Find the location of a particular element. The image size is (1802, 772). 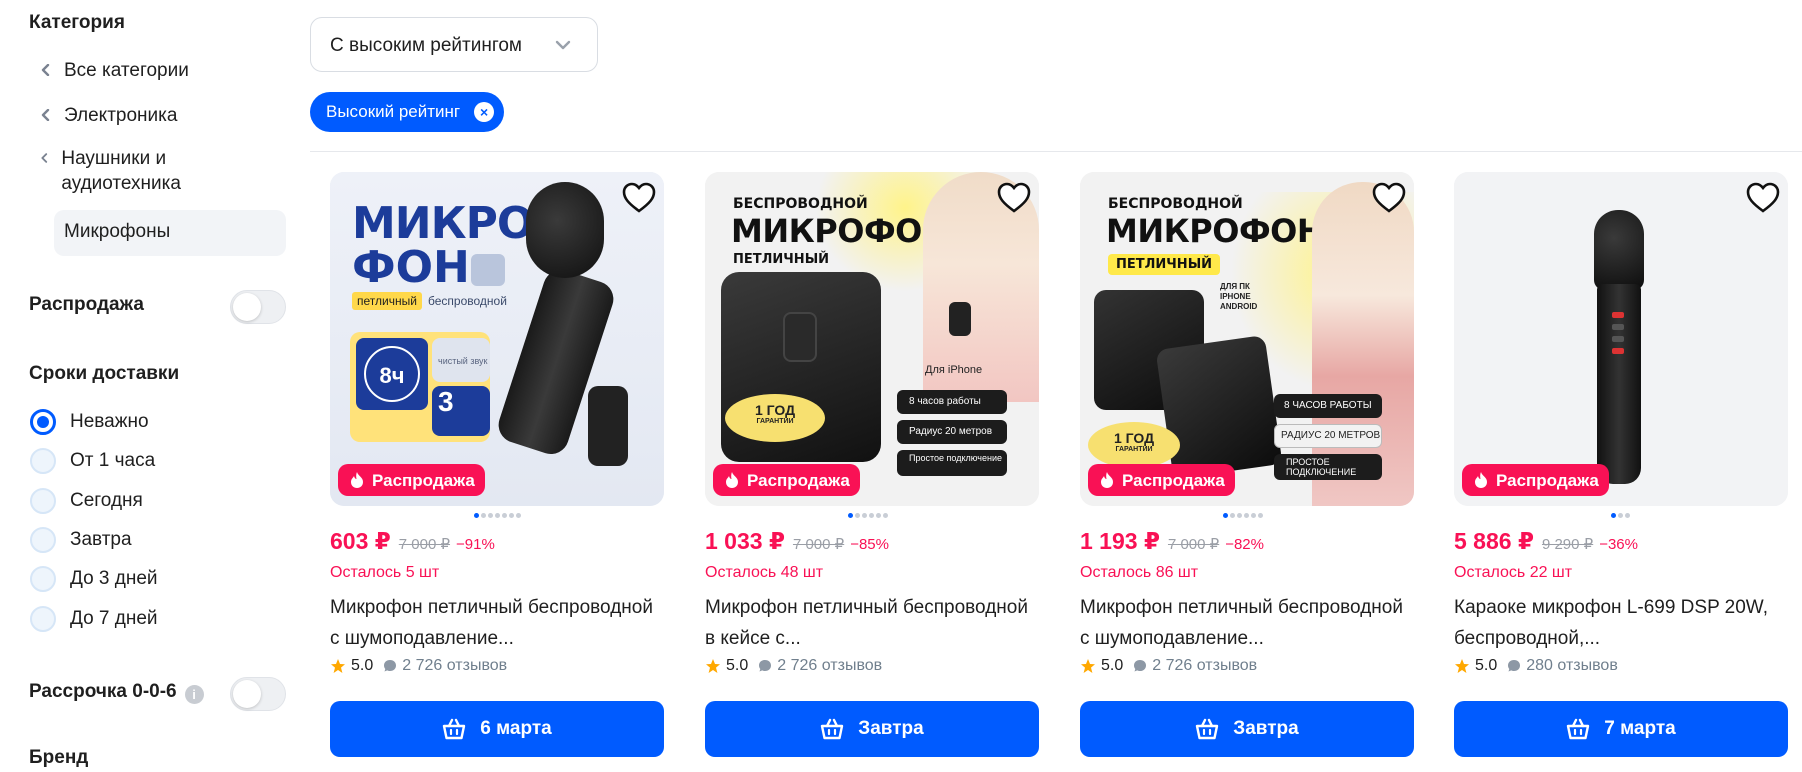

warranty-sub: ГАРАНТИИ is located at coordinates (1134, 449).